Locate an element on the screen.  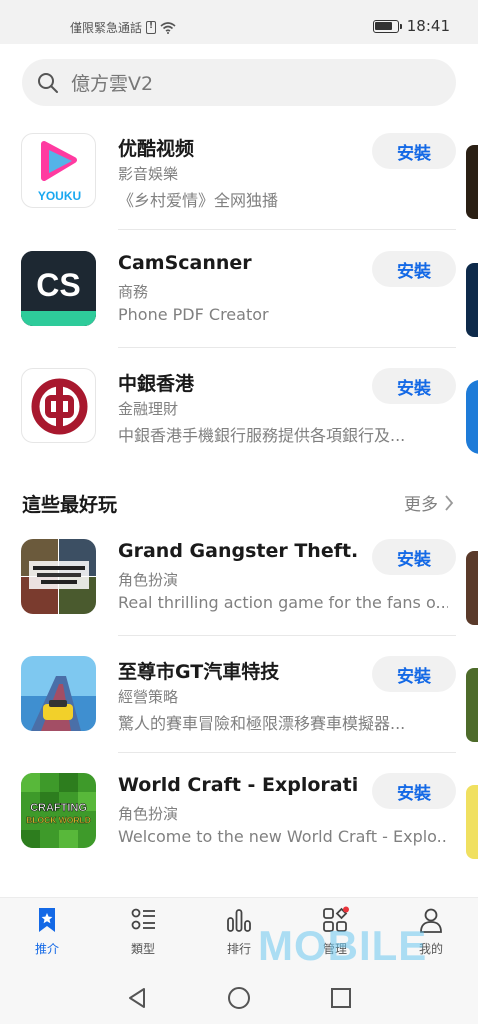
craft-game-graphic: CRAFTING BLOCK WORLD is located at coordinates (58, 810).